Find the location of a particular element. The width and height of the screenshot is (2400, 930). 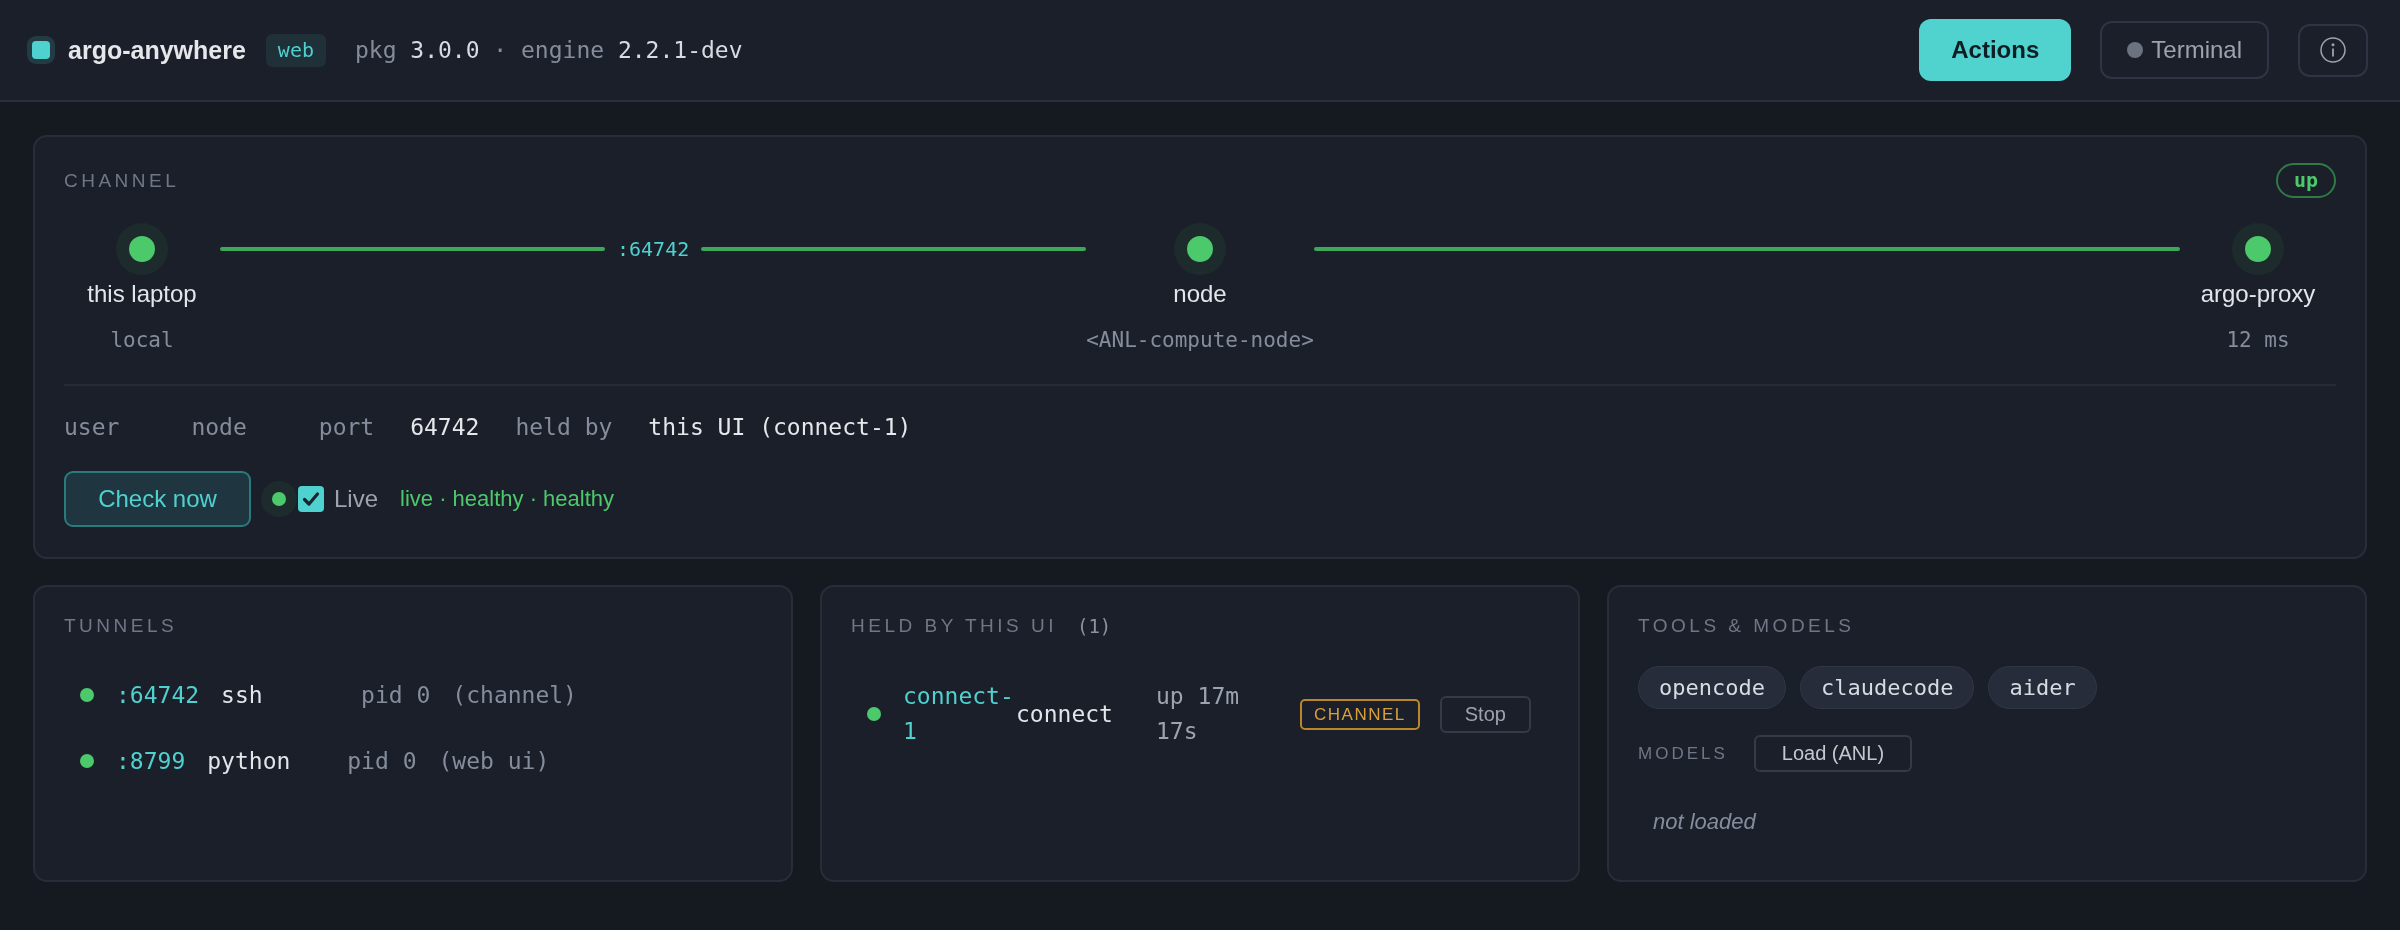

tool-chip: opencode is located at coordinates (1712, 687).